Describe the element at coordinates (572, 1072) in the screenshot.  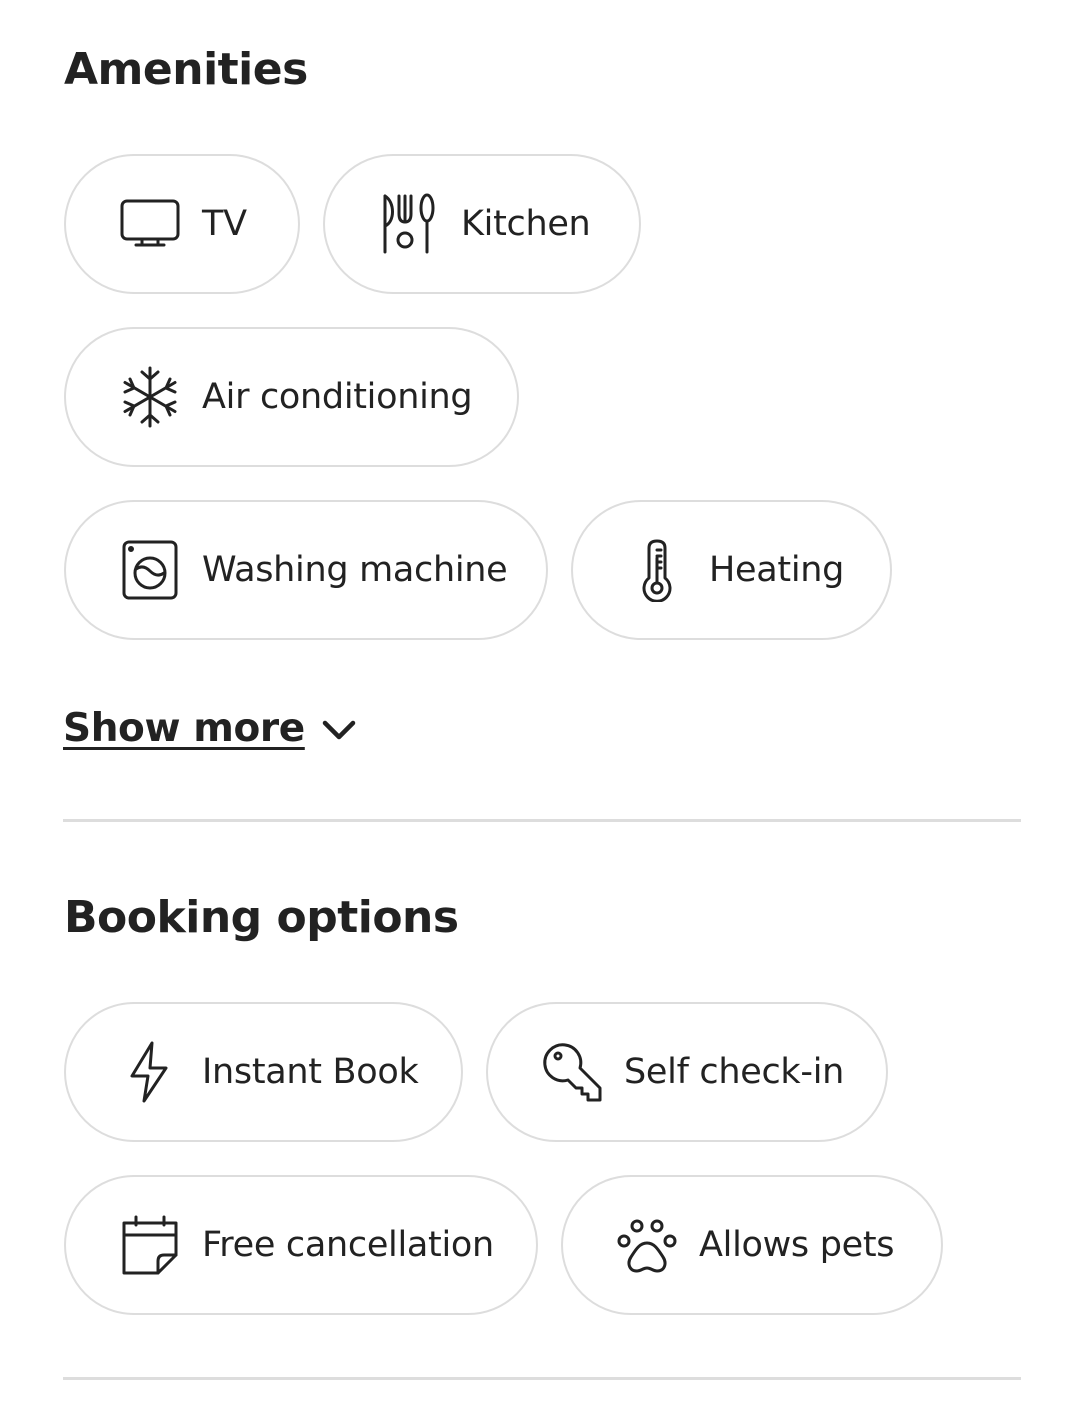
I see `key-icon` at that location.